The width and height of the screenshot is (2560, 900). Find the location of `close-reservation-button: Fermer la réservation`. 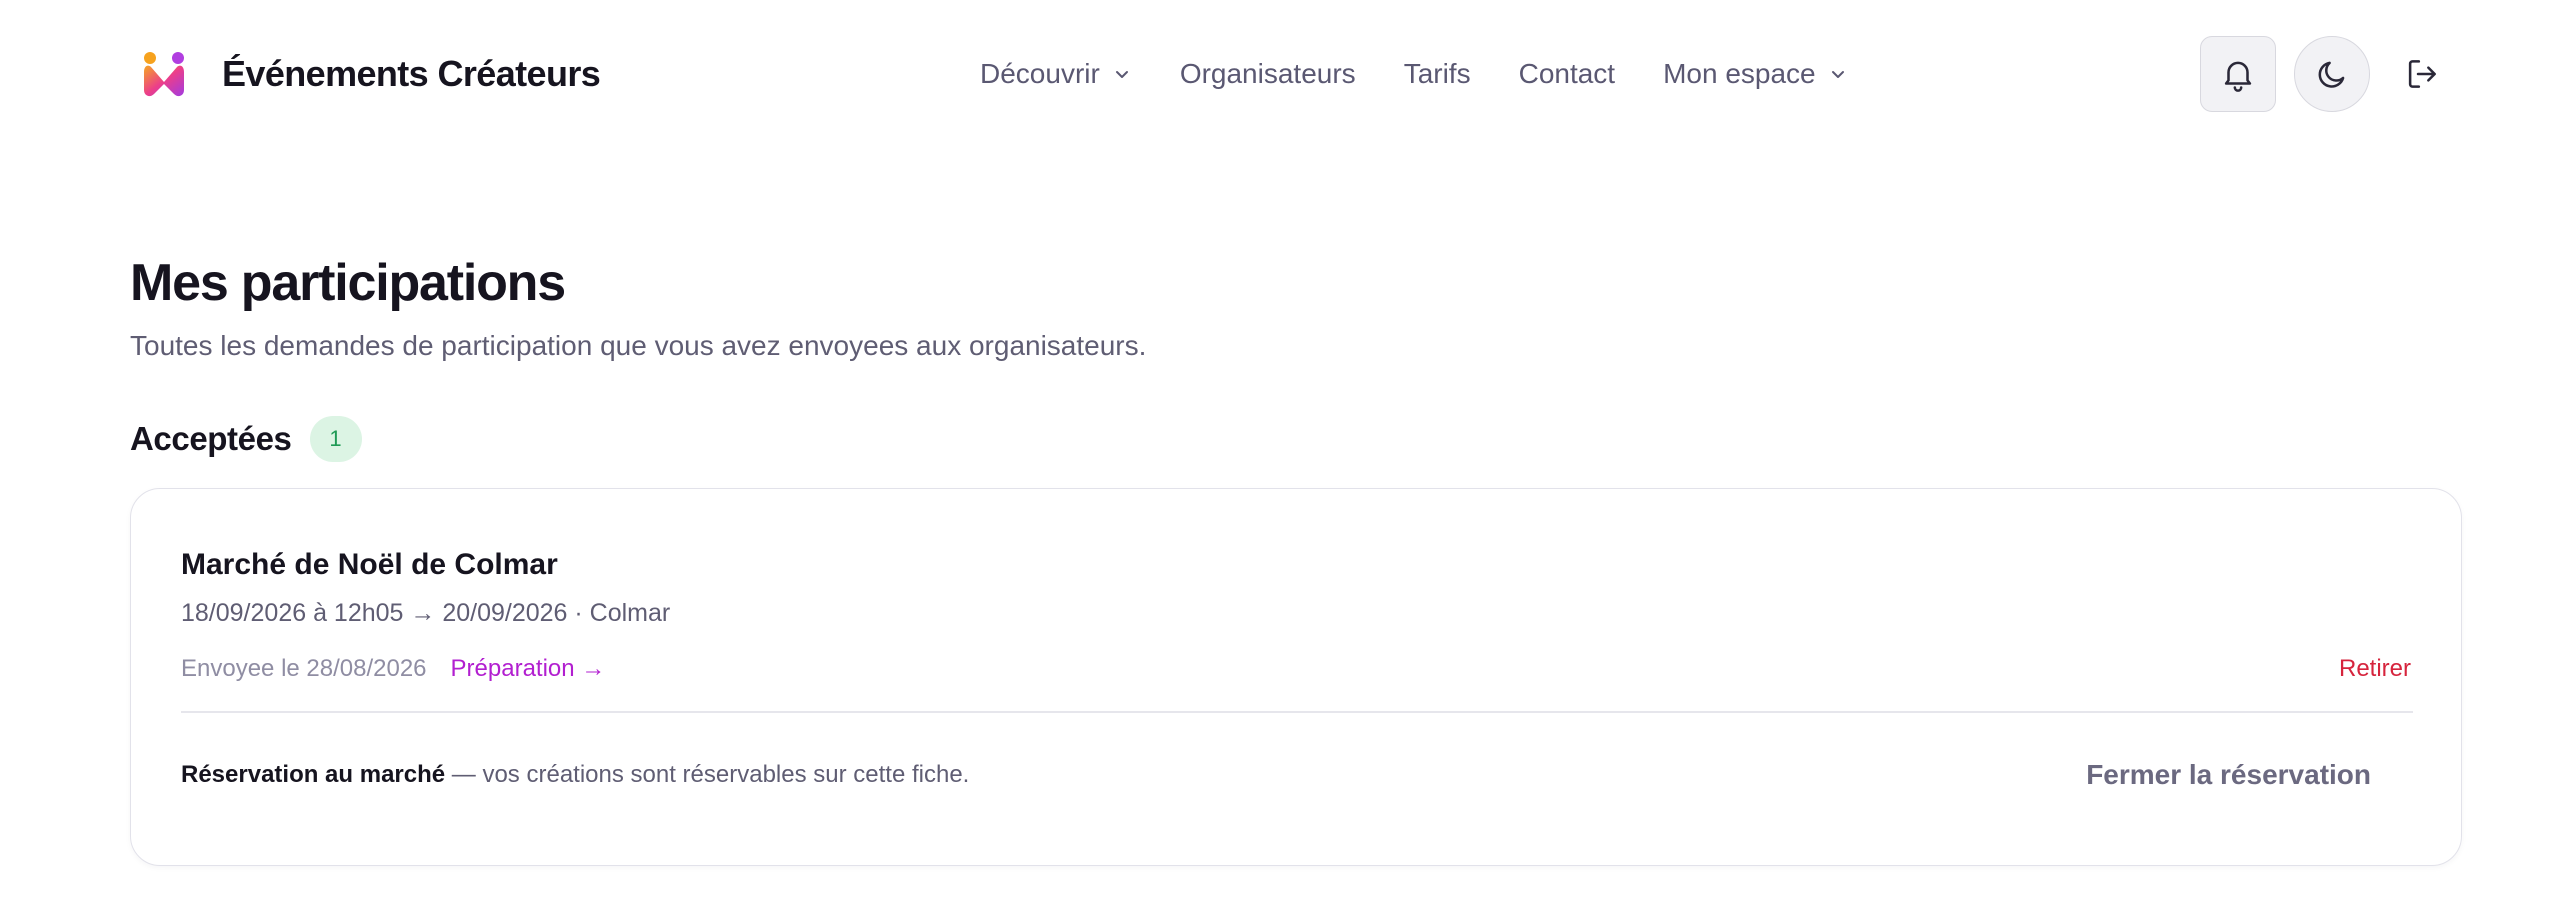

close-reservation-button: Fermer la réservation is located at coordinates (2228, 775).